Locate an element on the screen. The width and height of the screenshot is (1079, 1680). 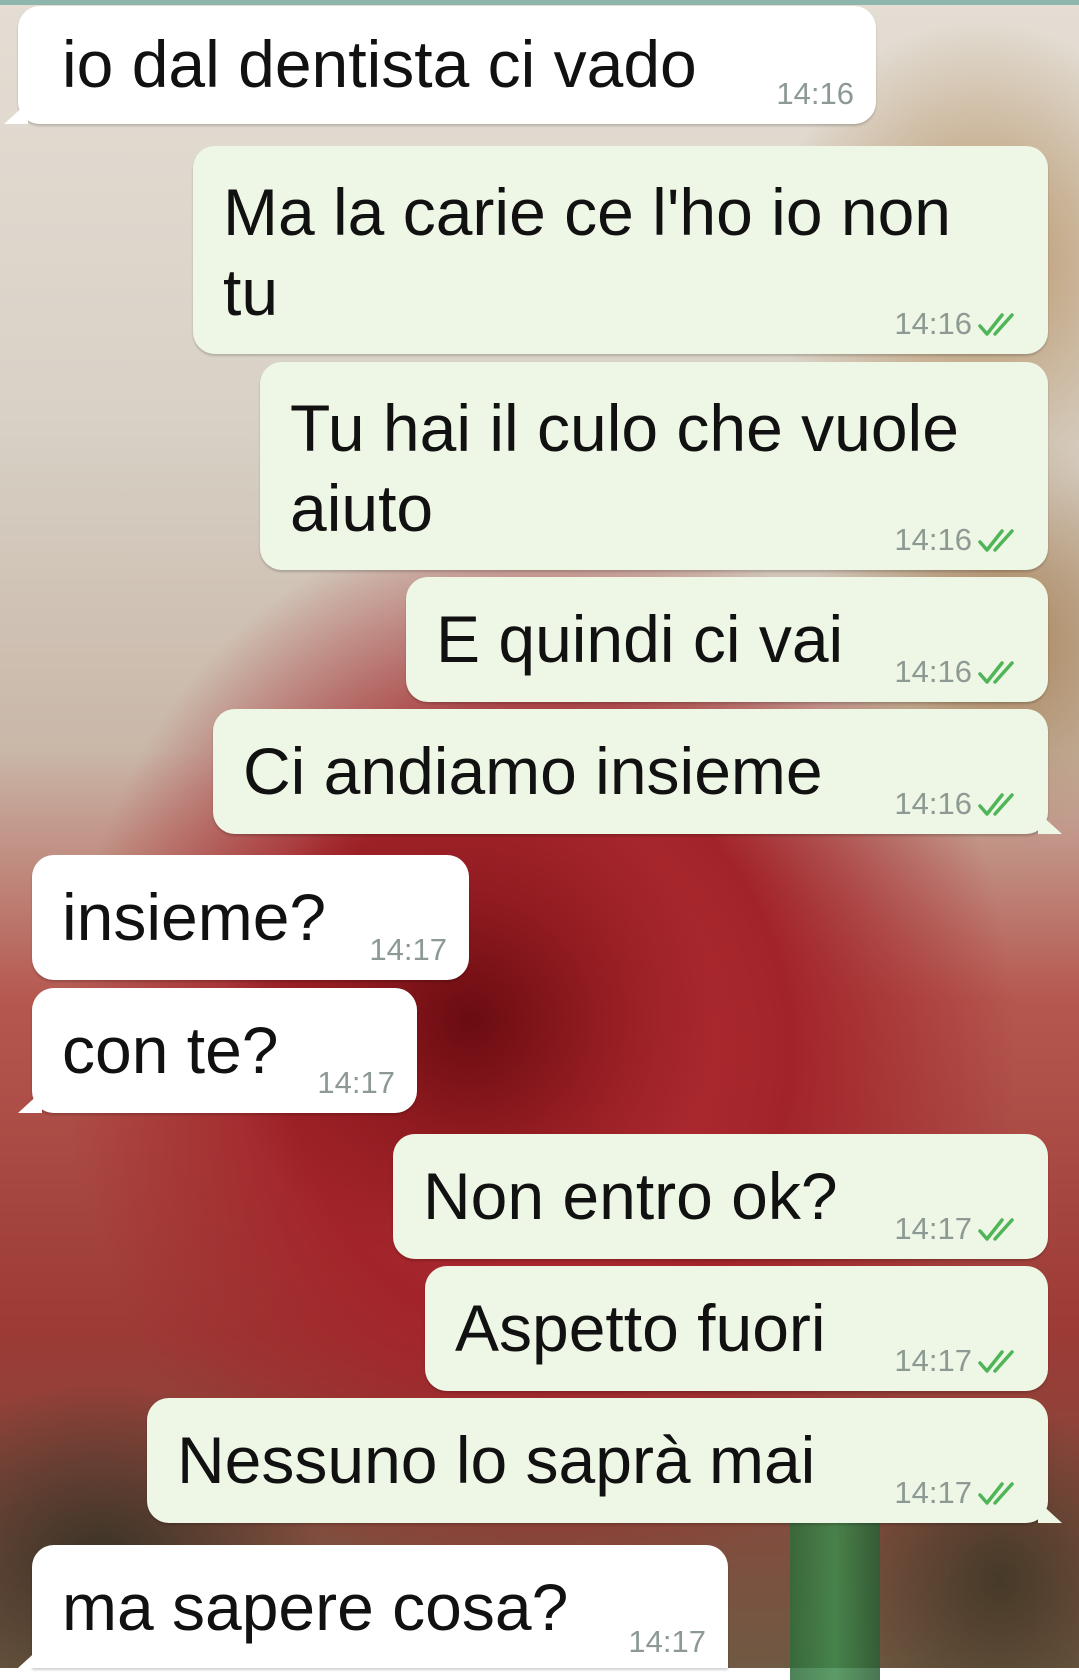
message-text: Nessuno lo saprà mai is located at coordinates (496, 1460).